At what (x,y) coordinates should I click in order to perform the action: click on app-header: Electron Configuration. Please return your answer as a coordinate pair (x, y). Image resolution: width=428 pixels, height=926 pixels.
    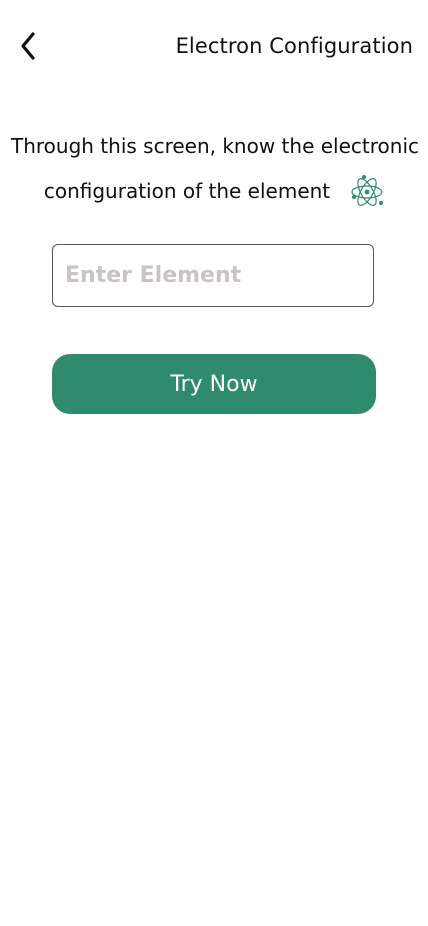
    Looking at the image, I should click on (214, 46).